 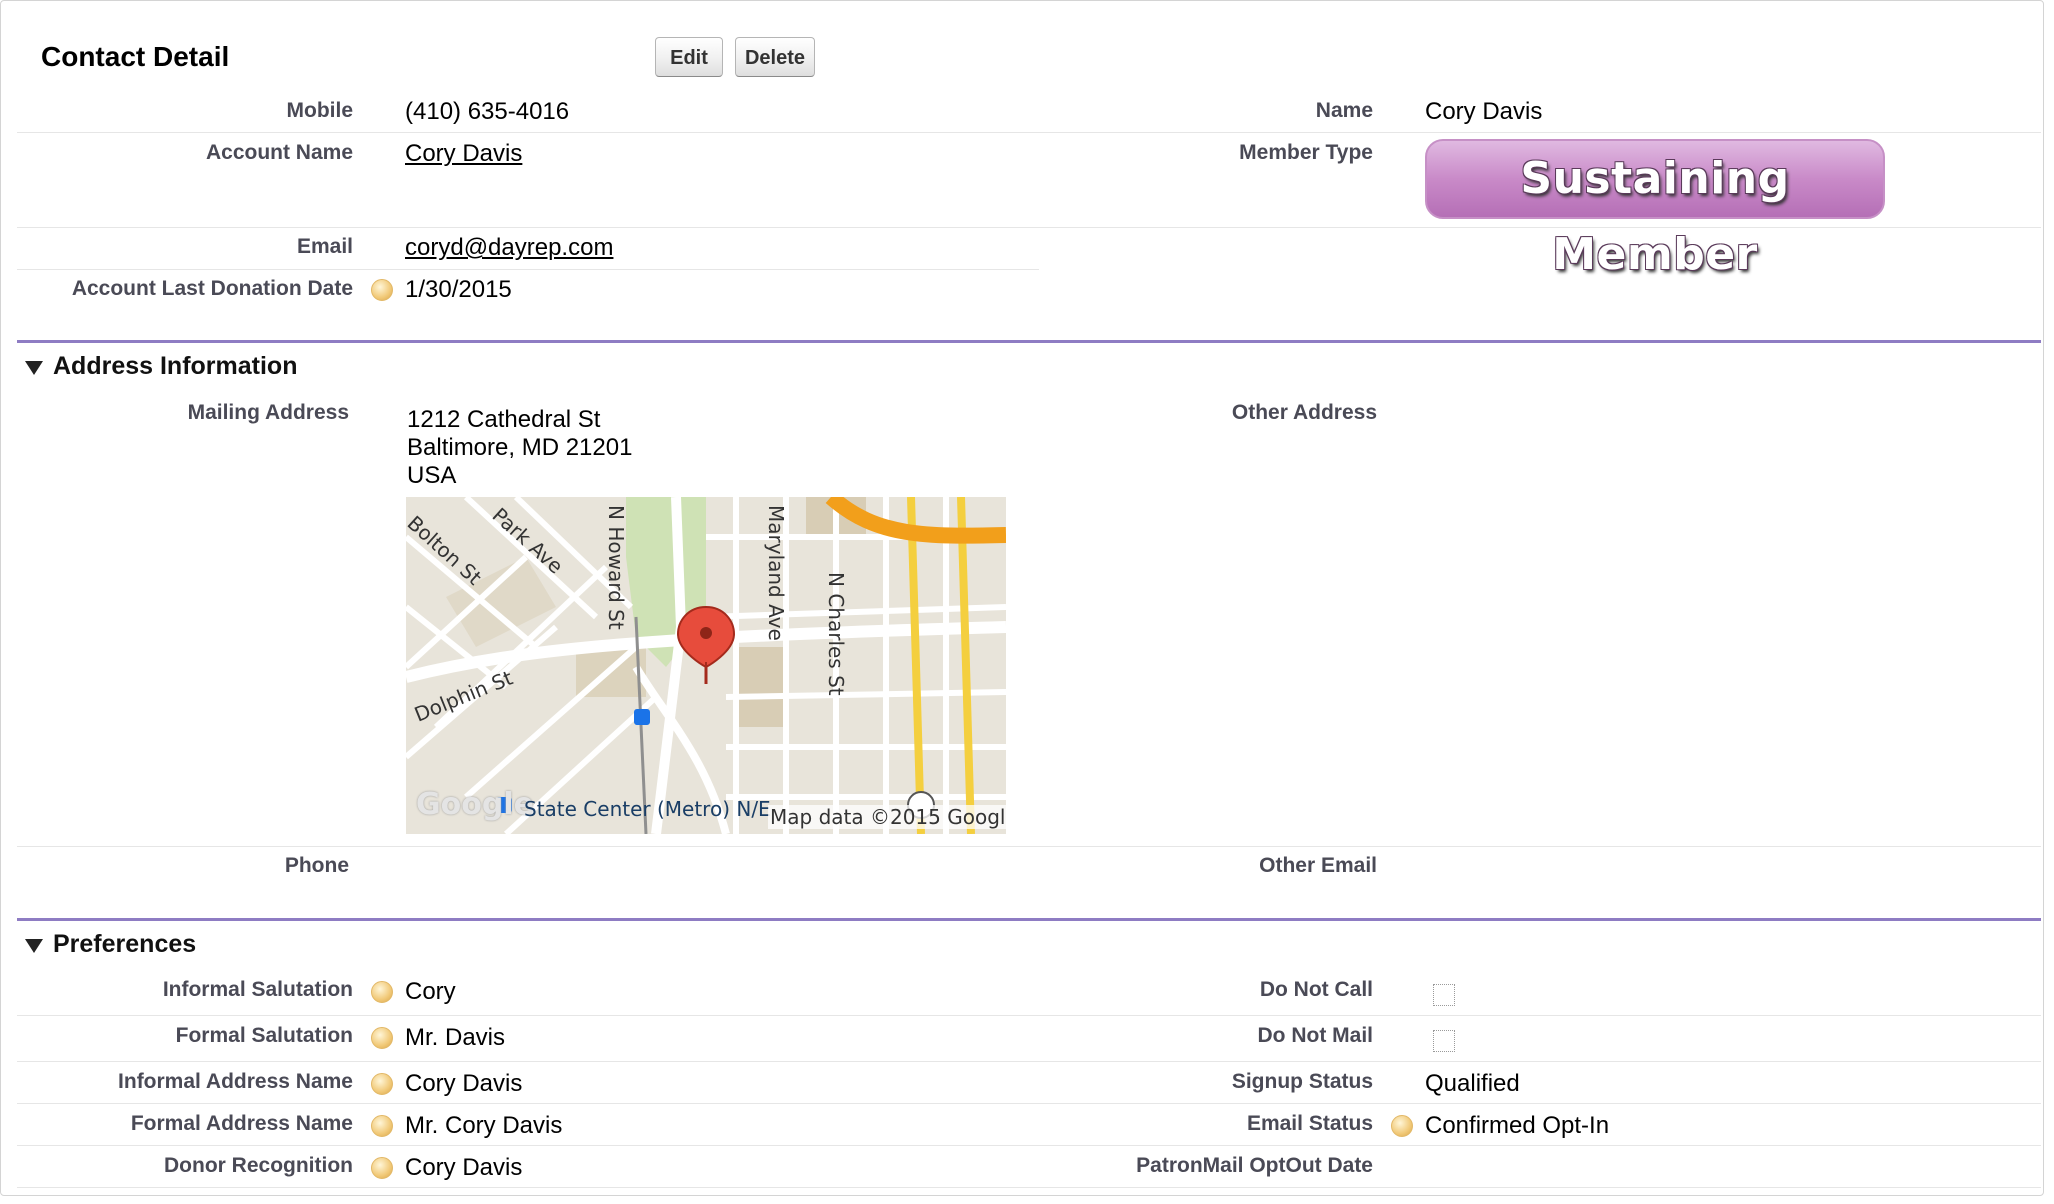 I want to click on formal-address-name-value: Mr. Cory Davis, so click(x=484, y=1125).